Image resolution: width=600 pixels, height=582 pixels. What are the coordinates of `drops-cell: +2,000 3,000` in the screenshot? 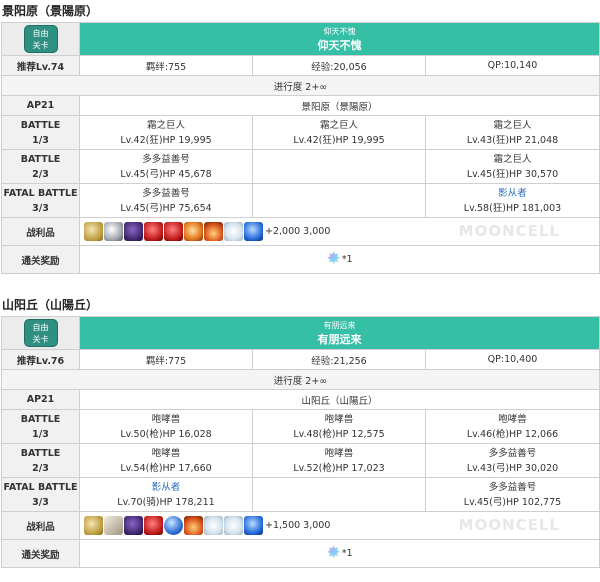 It's located at (339, 231).